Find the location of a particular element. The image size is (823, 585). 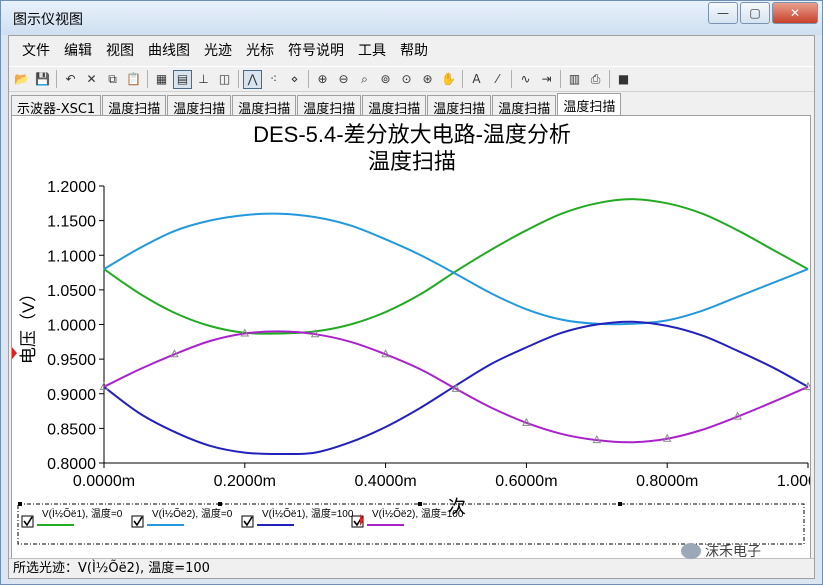

zoom-fit-icon: ⊛ is located at coordinates (427, 79).